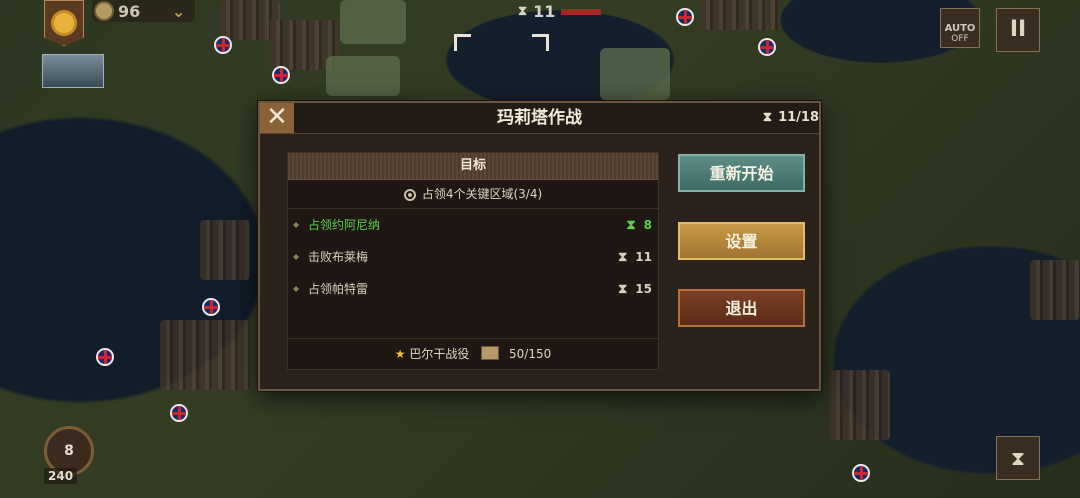  I want to click on dialog-turns: ⧗ 11/18, so click(791, 118).